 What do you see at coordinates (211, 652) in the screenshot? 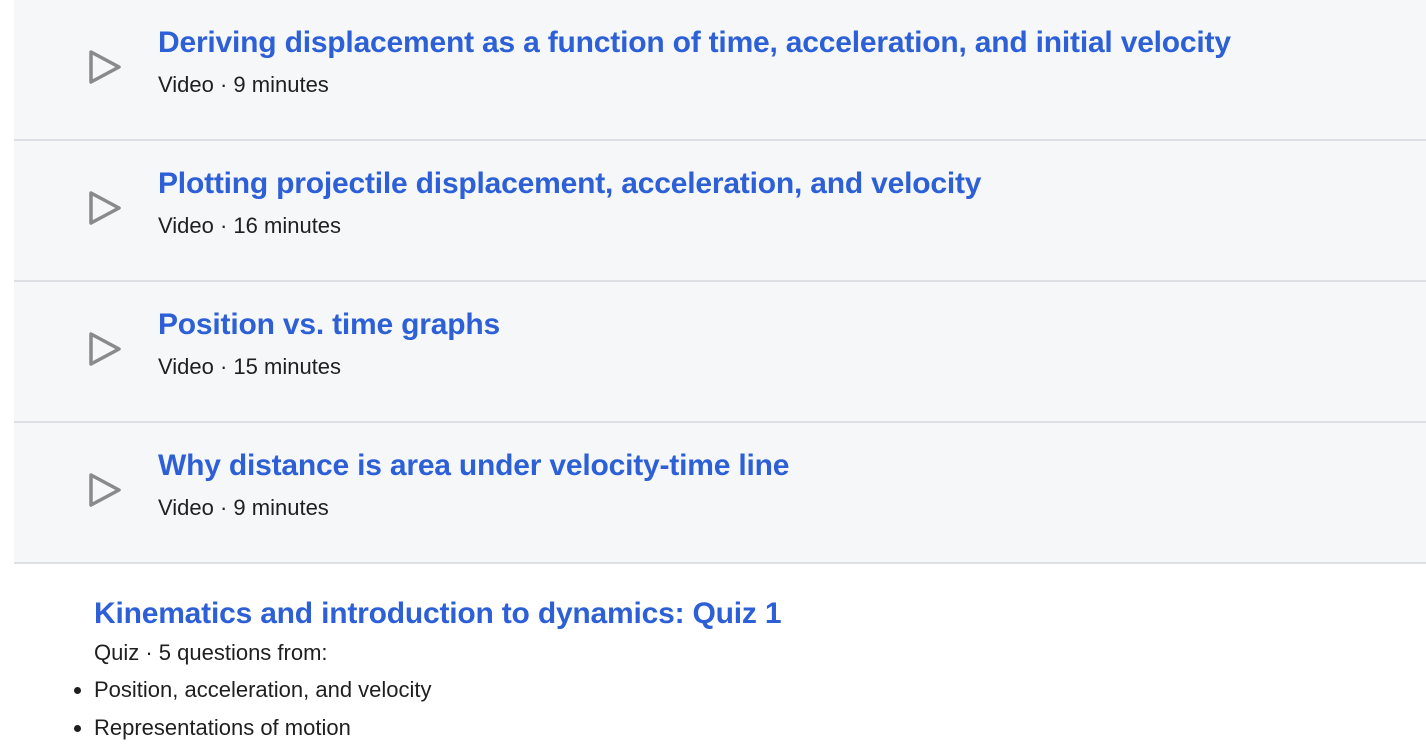
I see `quiz-meta: Quiz · 5 questions from:` at bounding box center [211, 652].